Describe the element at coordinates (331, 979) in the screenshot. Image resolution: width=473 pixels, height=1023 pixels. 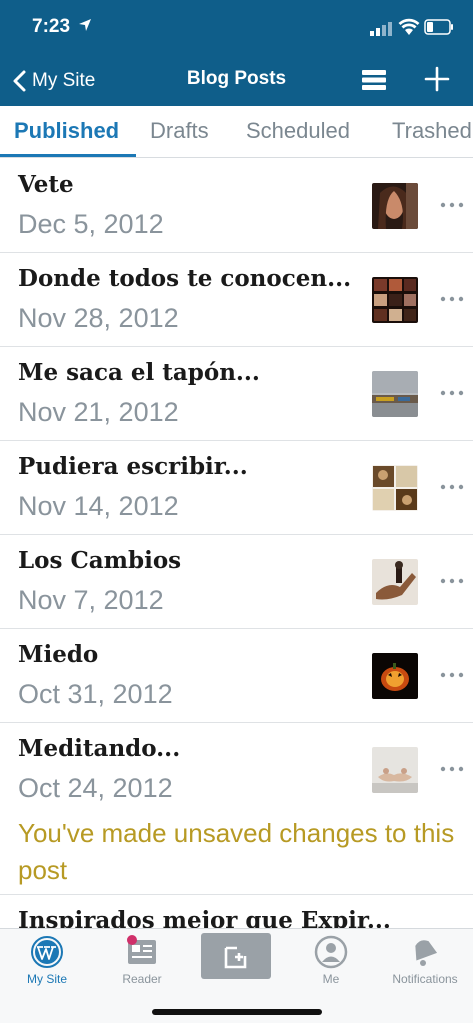
I see `tabbar-label: Me` at that location.